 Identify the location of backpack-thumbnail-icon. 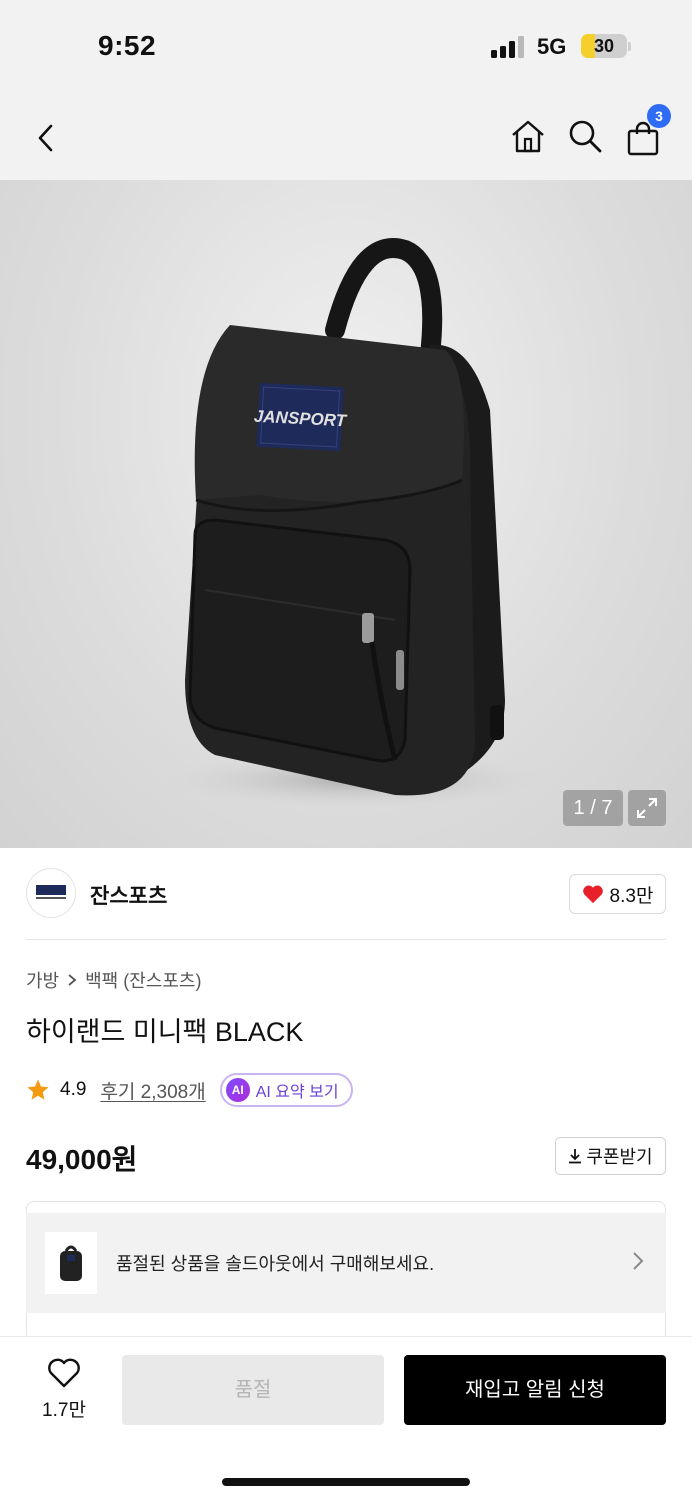
(71, 1263).